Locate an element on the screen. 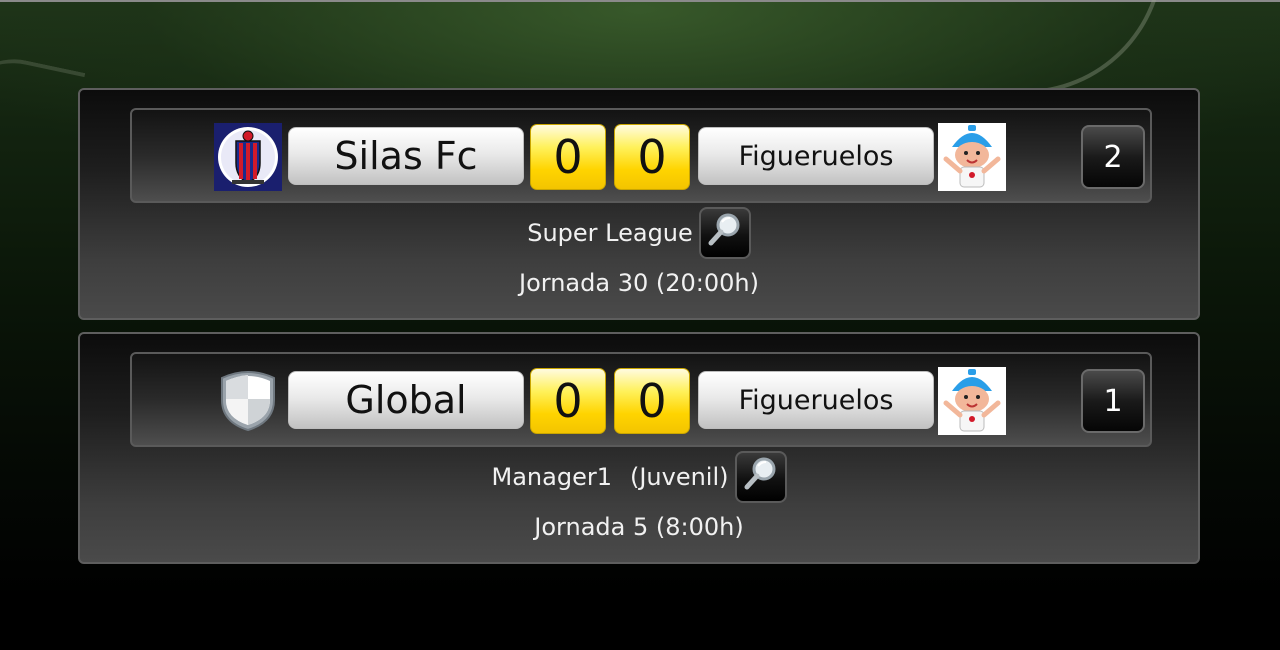 Image resolution: width=1280 pixels, height=650 pixels. striped-club-crest-icon is located at coordinates (248, 157).